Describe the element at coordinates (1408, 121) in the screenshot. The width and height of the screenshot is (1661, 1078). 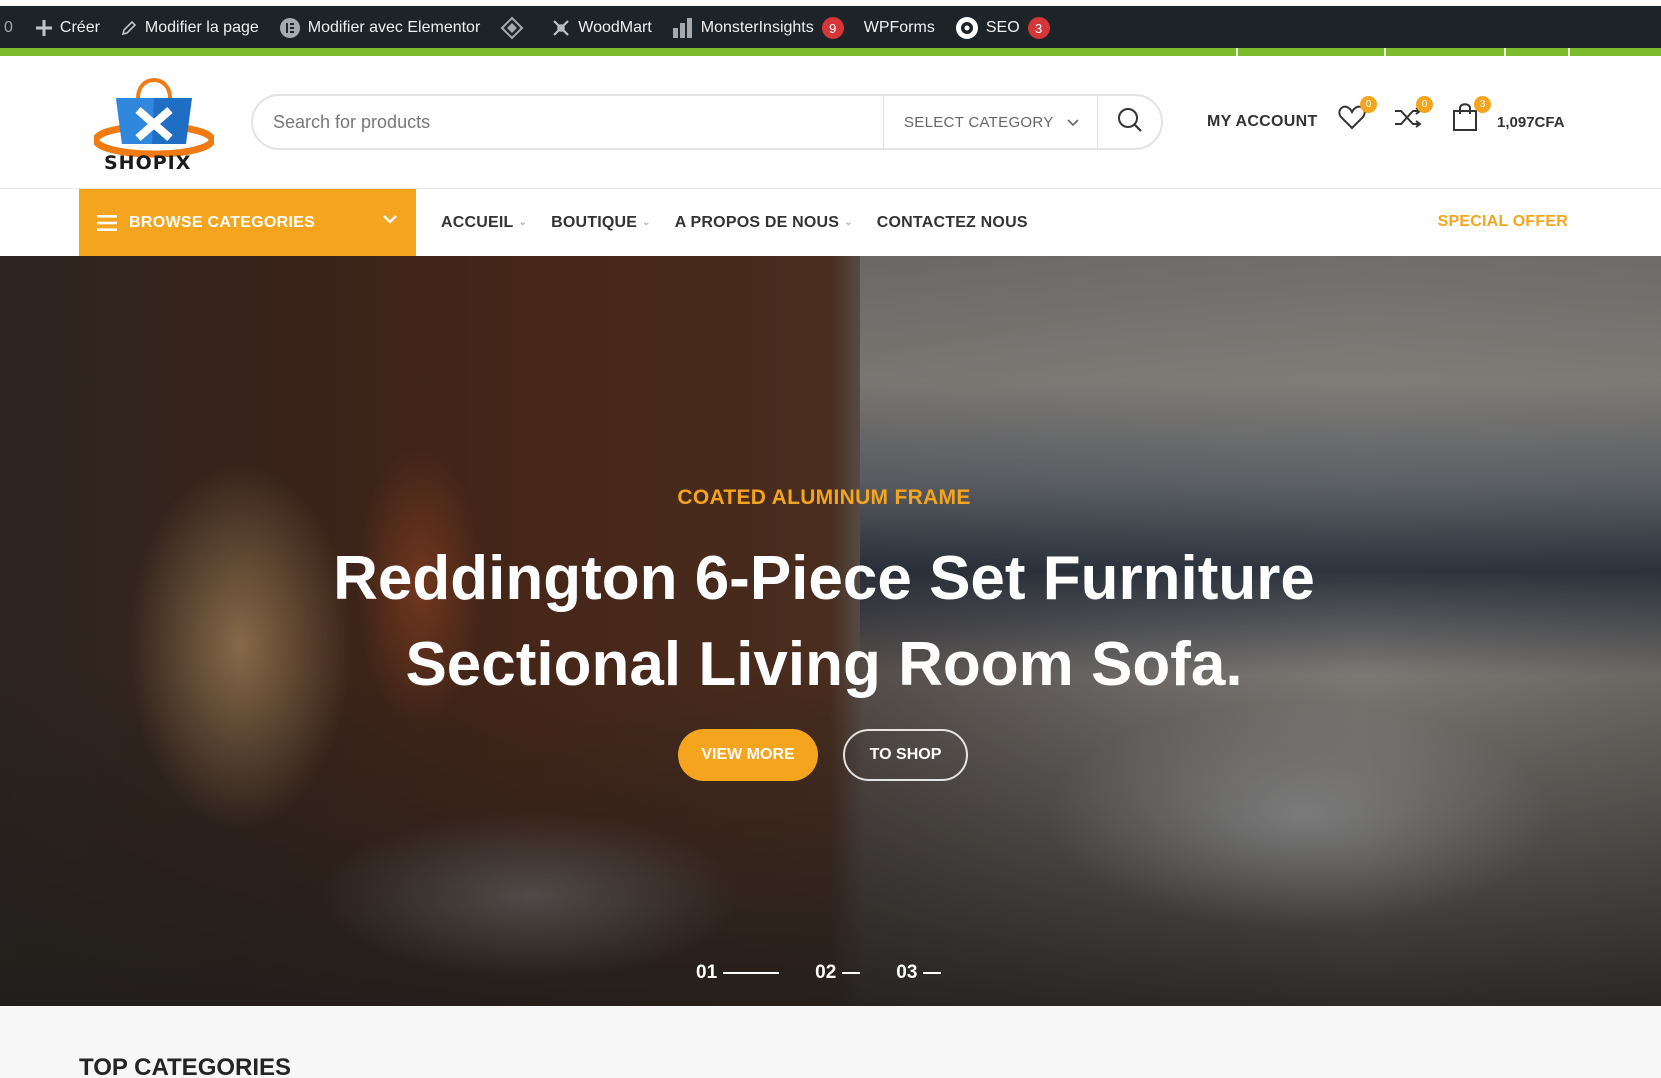
I see `shuffle-icon` at that location.